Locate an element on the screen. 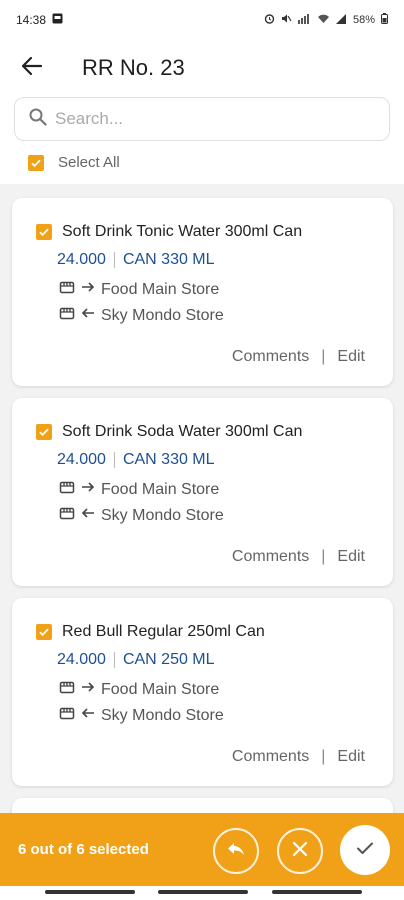 This screenshot has height=900, width=404. battery-icon is located at coordinates (384, 20).